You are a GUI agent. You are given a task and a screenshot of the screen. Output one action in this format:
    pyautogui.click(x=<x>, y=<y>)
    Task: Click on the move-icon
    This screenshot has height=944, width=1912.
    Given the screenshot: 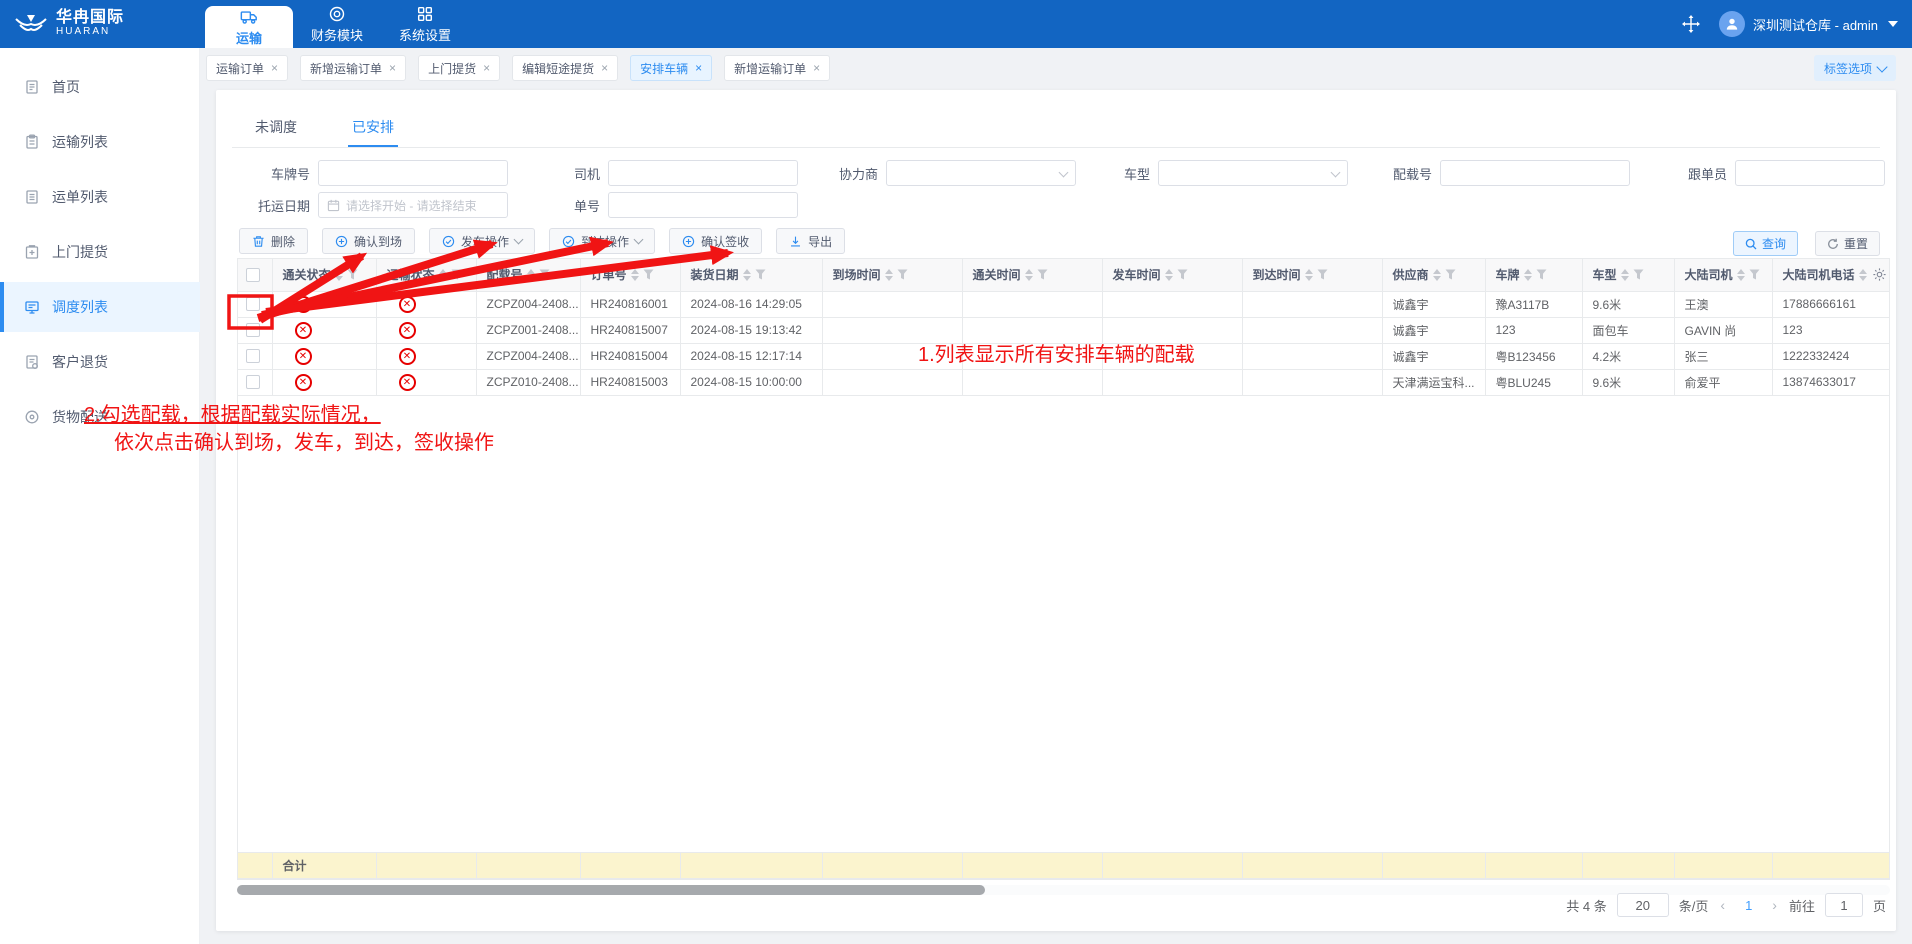 What is the action you would take?
    pyautogui.click(x=1691, y=24)
    